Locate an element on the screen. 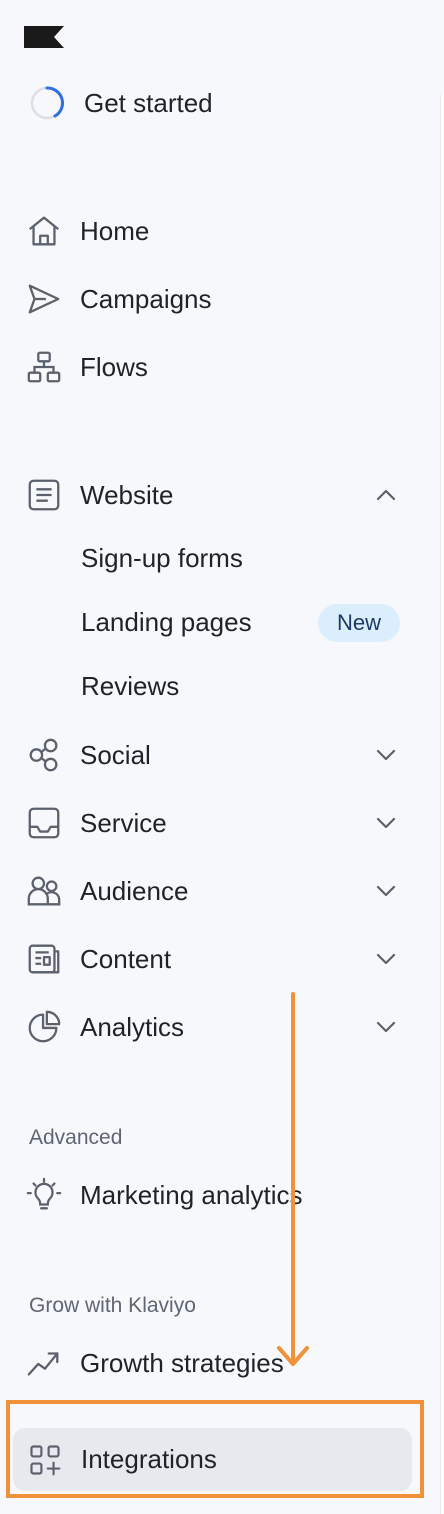 The height and width of the screenshot is (1514, 444). trend-up-icon is located at coordinates (44, 1363).